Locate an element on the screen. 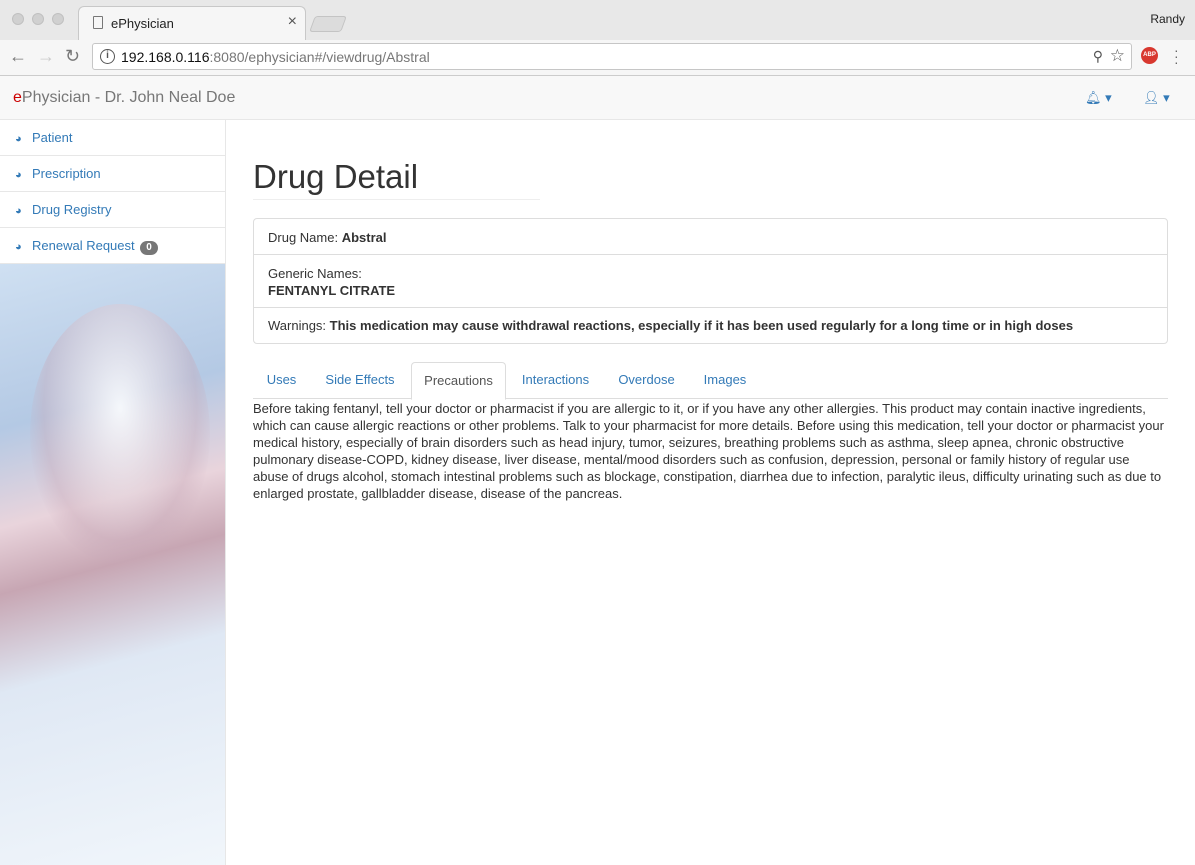 The image size is (1195, 865). tab-precautions: Precautions is located at coordinates (458, 381).